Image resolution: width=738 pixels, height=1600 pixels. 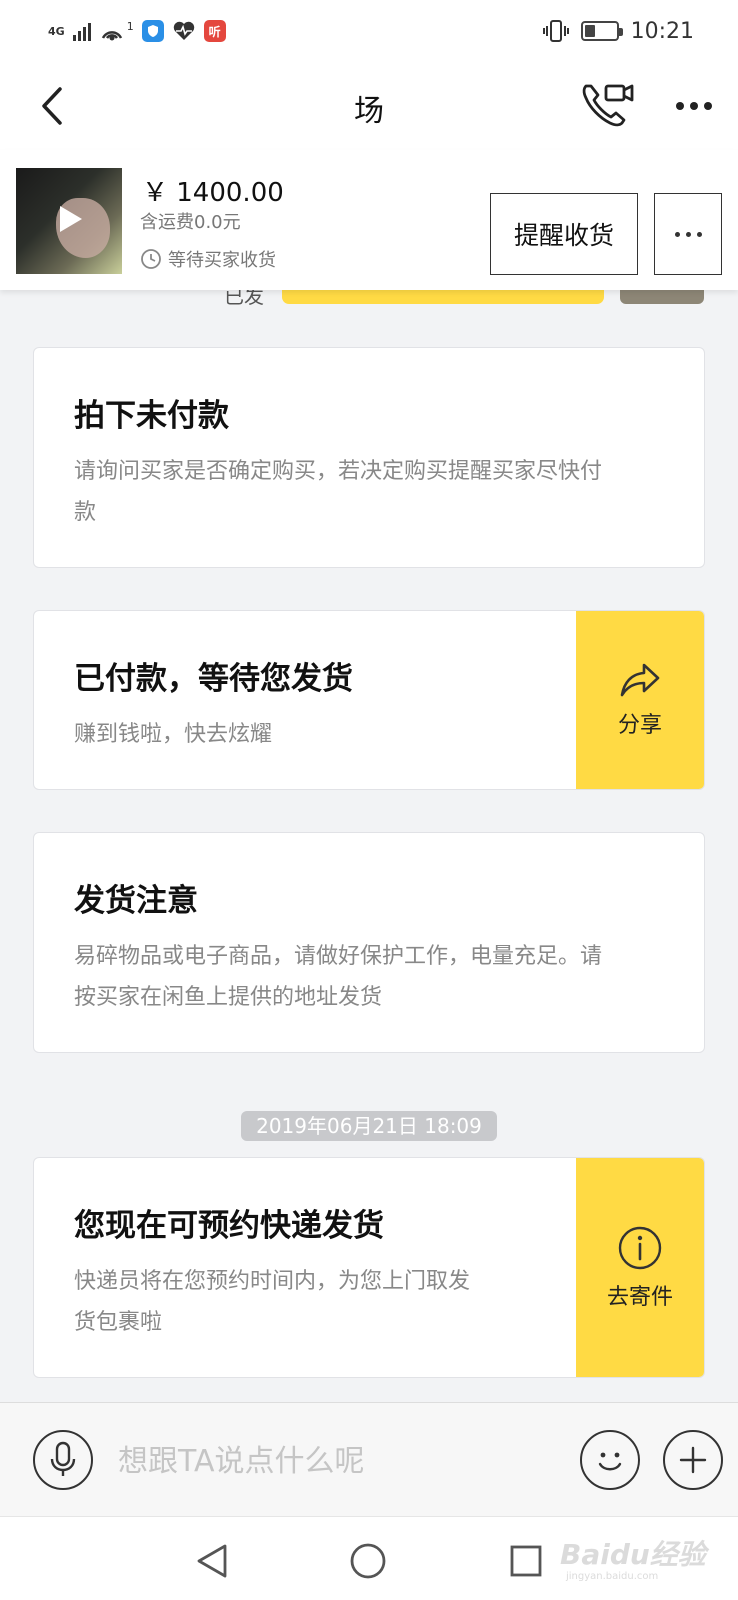 What do you see at coordinates (612, 1576) in the screenshot?
I see `watermark-url: jingyan.baidu.com` at bounding box center [612, 1576].